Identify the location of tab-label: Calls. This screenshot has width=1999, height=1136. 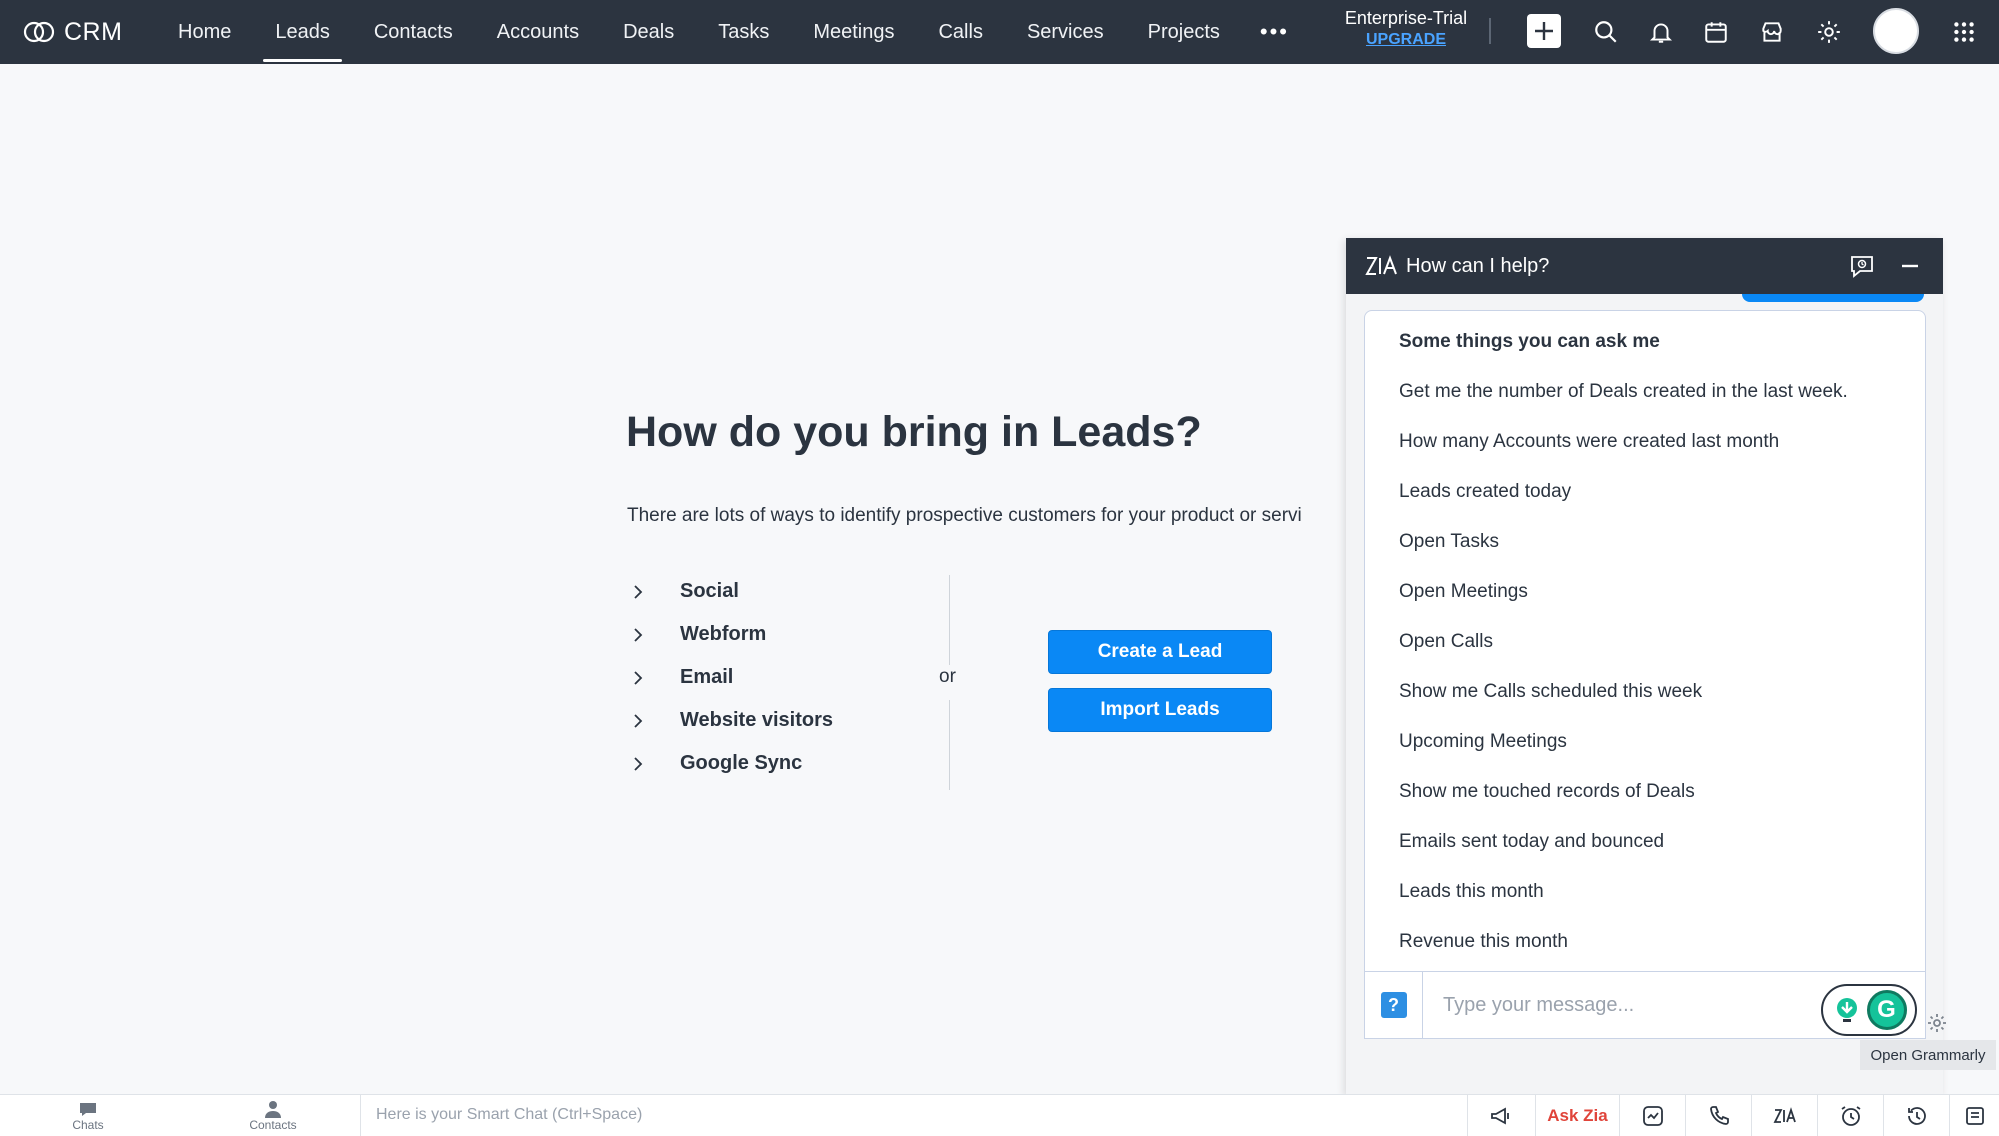
(960, 31).